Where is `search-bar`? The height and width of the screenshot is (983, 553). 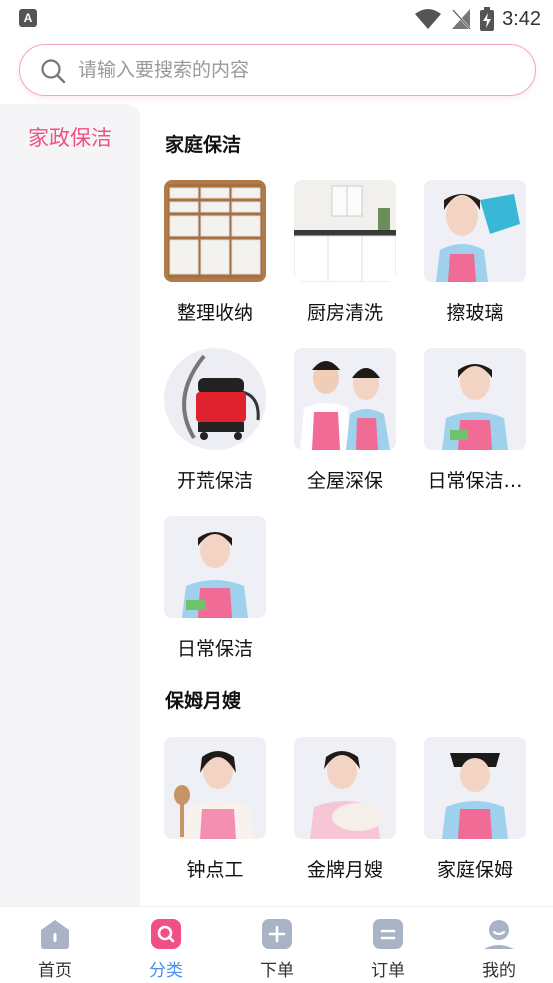 search-bar is located at coordinates (277, 70).